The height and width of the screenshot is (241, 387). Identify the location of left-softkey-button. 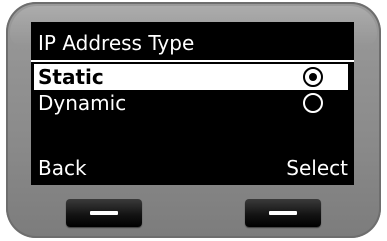
(104, 213).